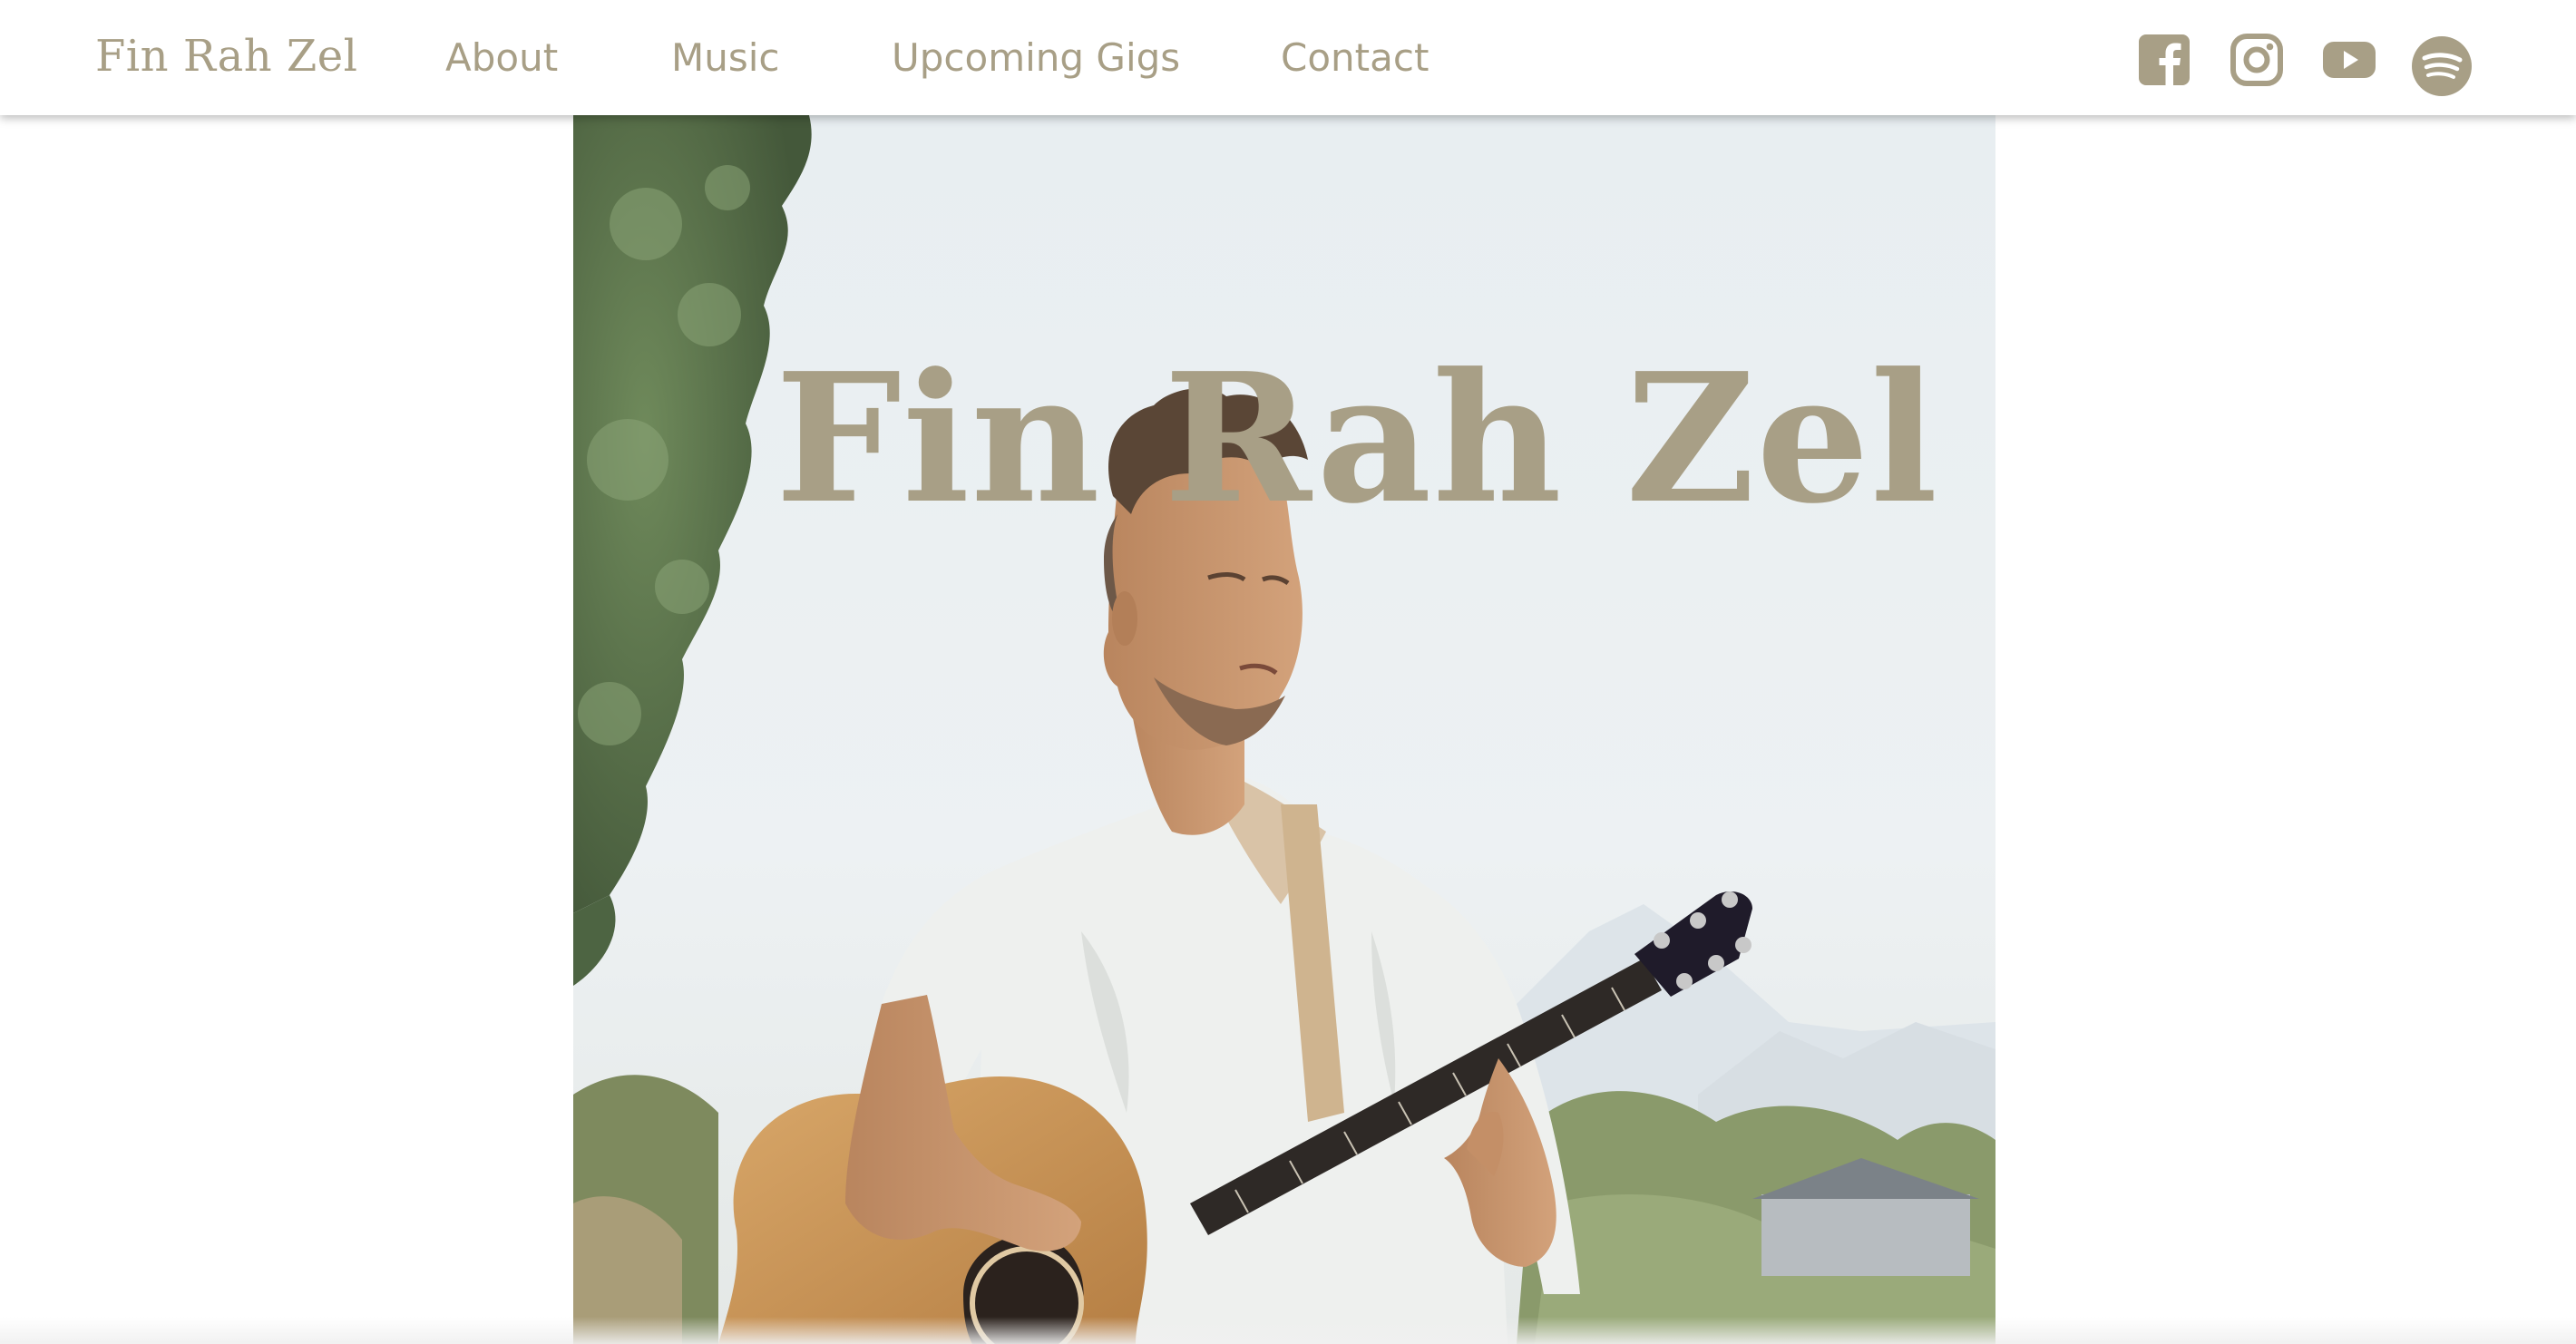 This screenshot has height=1344, width=2576. Describe the element at coordinates (226, 56) in the screenshot. I see `site-brand-link: Fin Rah Zel` at that location.